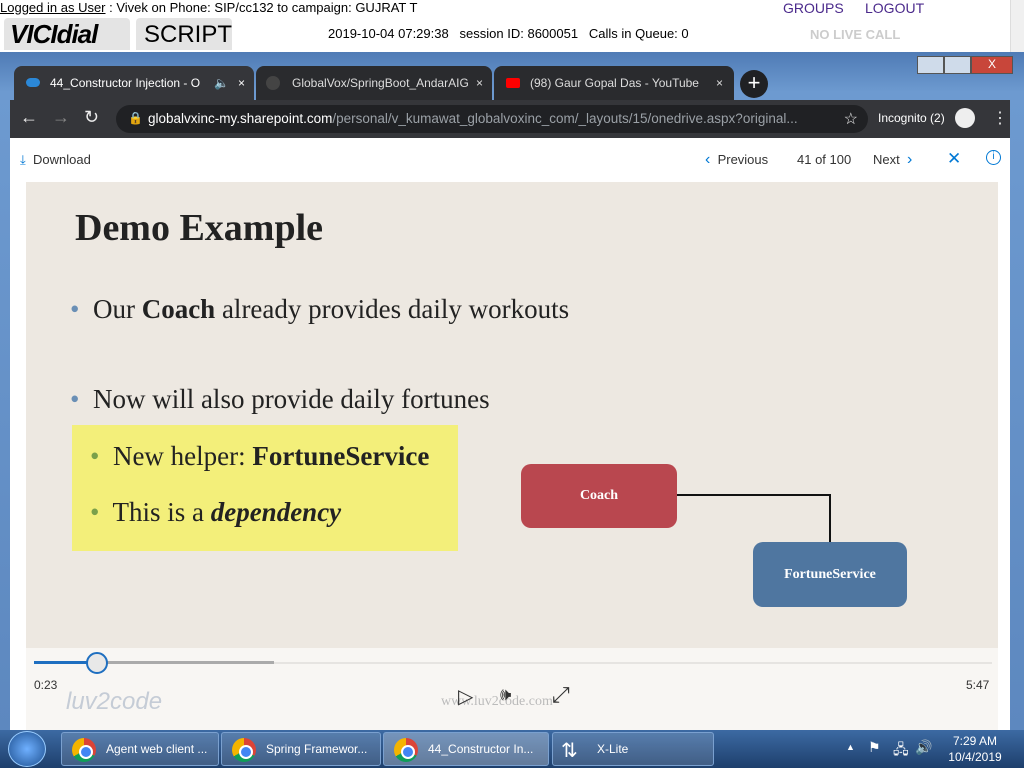  Describe the element at coordinates (199, 228) in the screenshot. I see `slide-title: Demo Example` at that location.